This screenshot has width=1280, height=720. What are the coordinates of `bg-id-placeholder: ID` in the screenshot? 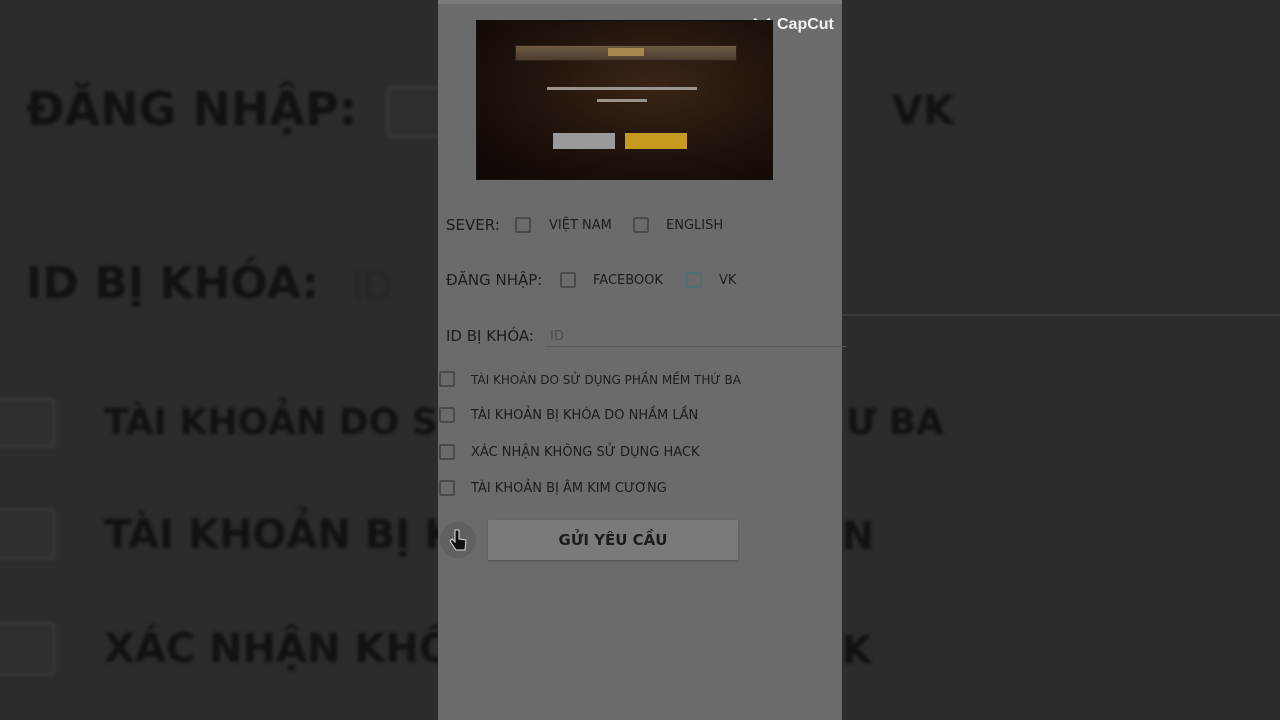 It's located at (372, 286).